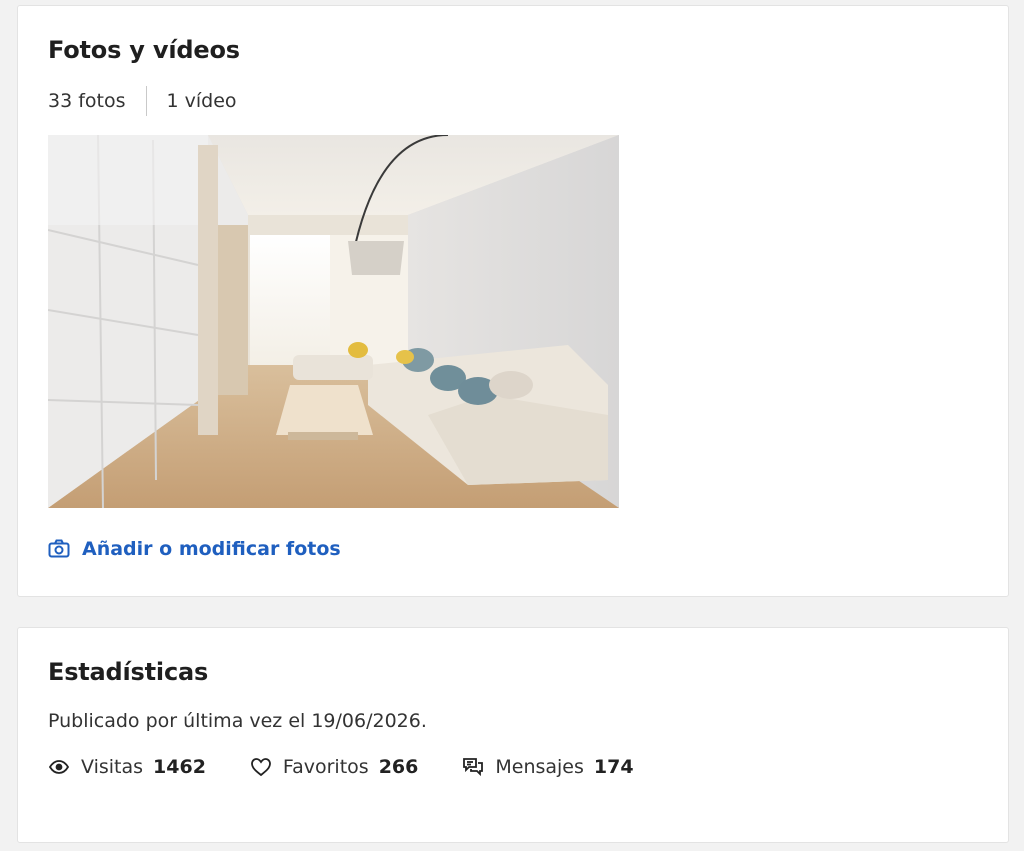 Image resolution: width=1024 pixels, height=851 pixels. Describe the element at coordinates (87, 101) in the screenshot. I see `photo-count: 33 fotos` at that location.